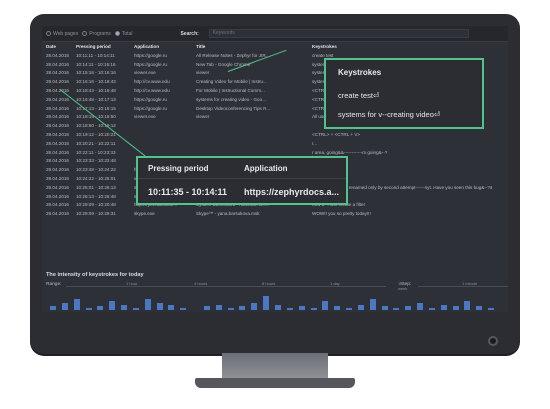 The width and height of the screenshot is (550, 409). What do you see at coordinates (93, 46) in the screenshot?
I see `table-header-cell: Pressing period` at bounding box center [93, 46].